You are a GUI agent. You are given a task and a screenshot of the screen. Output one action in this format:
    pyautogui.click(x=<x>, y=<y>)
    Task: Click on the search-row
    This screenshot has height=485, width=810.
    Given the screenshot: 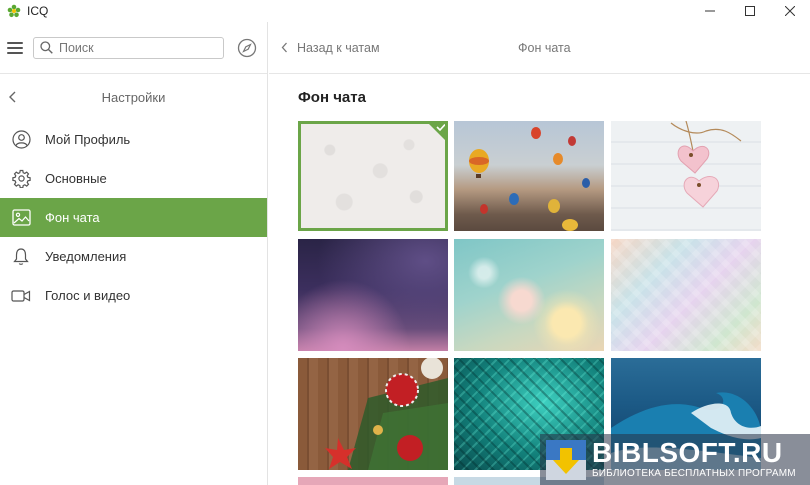 What is the action you would take?
    pyautogui.click(x=133, y=48)
    